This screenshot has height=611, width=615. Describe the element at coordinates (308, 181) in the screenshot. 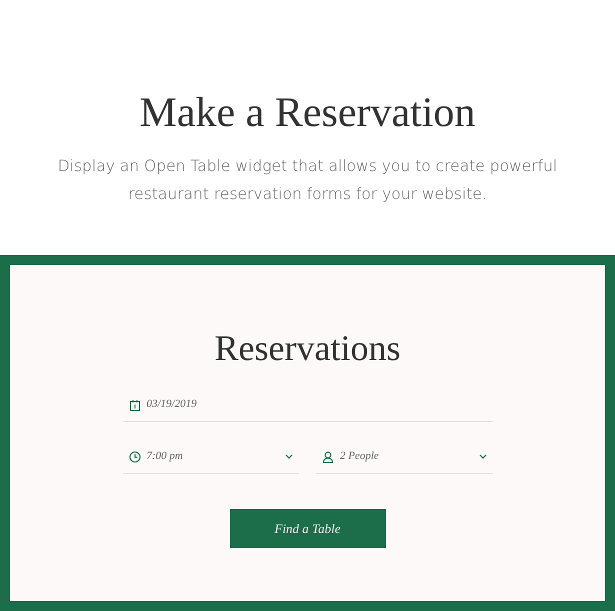

I see `page-description: Display an Open Table widget that allows you to create powerful restaurant reservation forms for your website.` at that location.